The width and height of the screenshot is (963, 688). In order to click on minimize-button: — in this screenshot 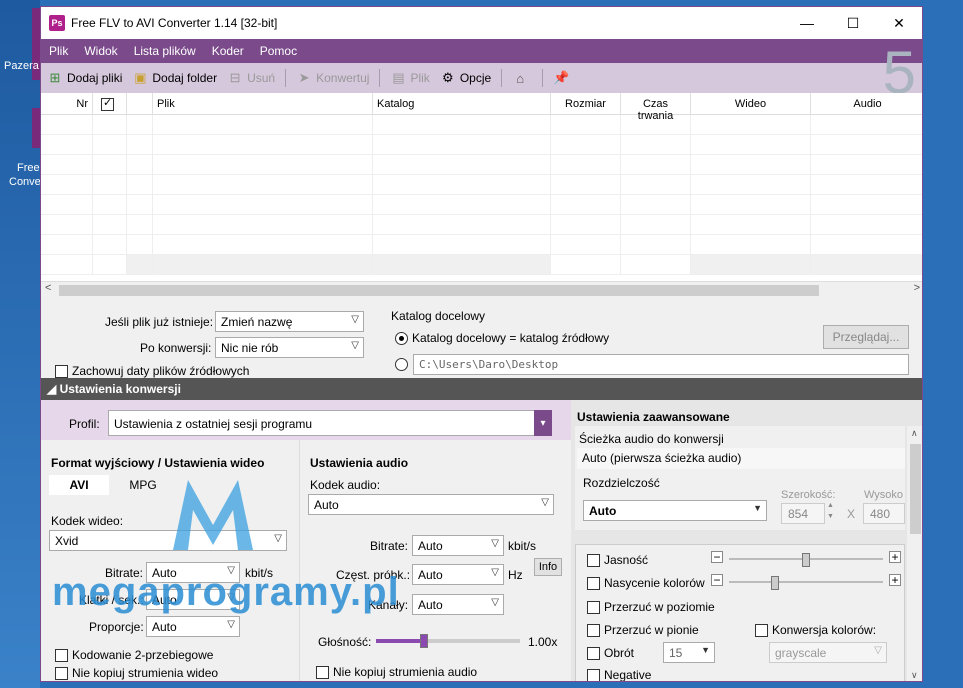, I will do `click(807, 23)`.